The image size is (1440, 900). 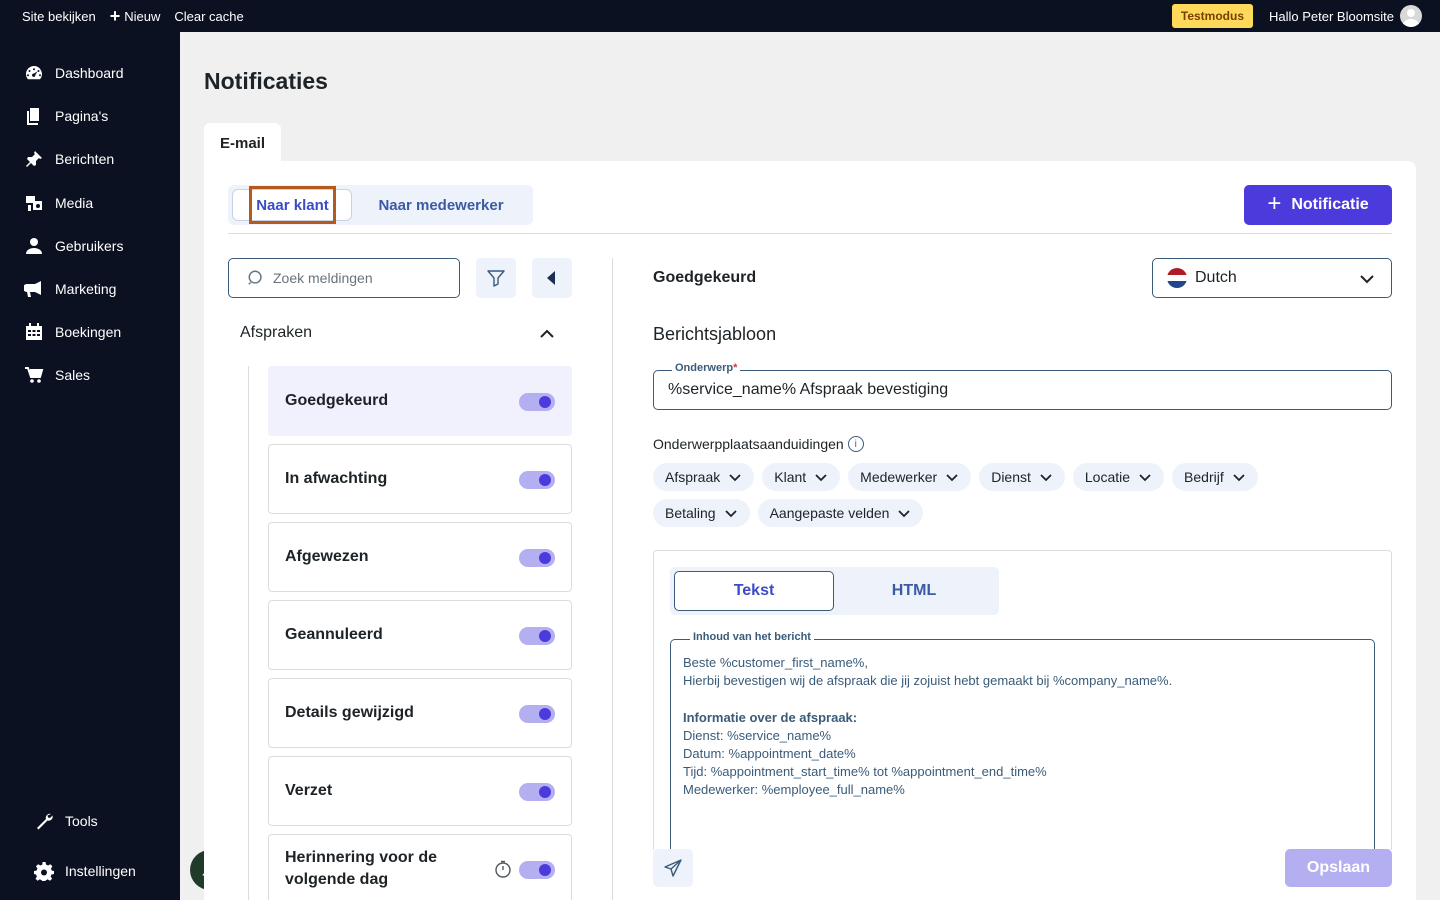 What do you see at coordinates (775, 662) in the screenshot?
I see `body-line: Beste %customer_first_name%,` at bounding box center [775, 662].